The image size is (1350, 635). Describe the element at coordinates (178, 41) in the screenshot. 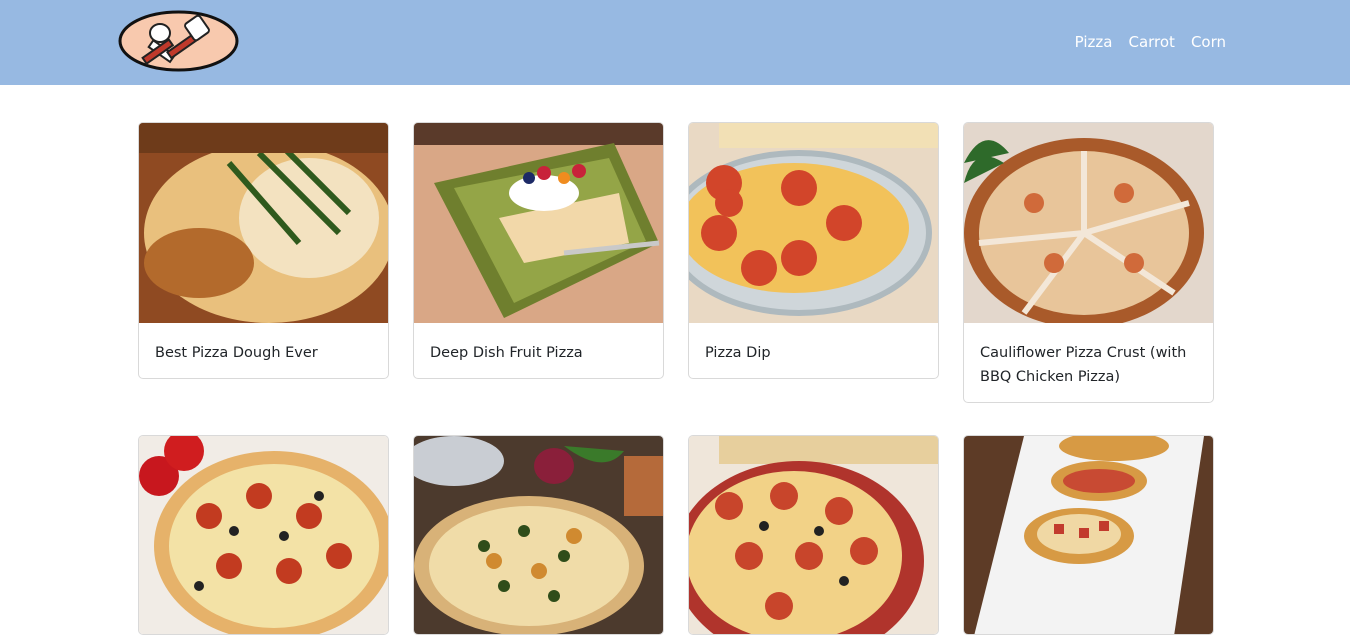

I see `fork-spoon-logo-icon` at that location.